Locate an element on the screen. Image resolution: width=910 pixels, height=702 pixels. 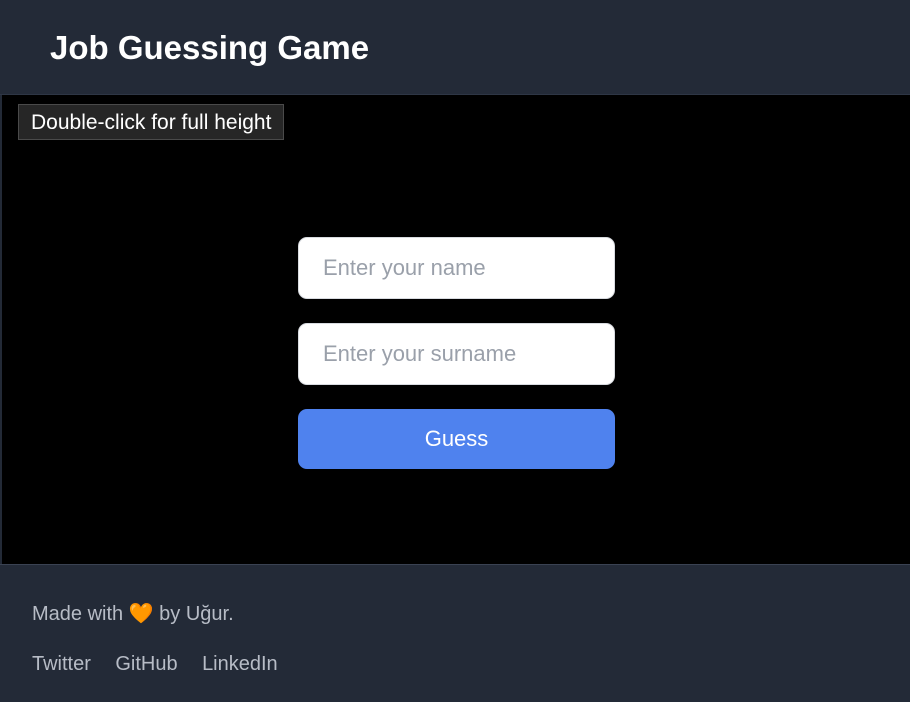
name-input is located at coordinates (456, 268).